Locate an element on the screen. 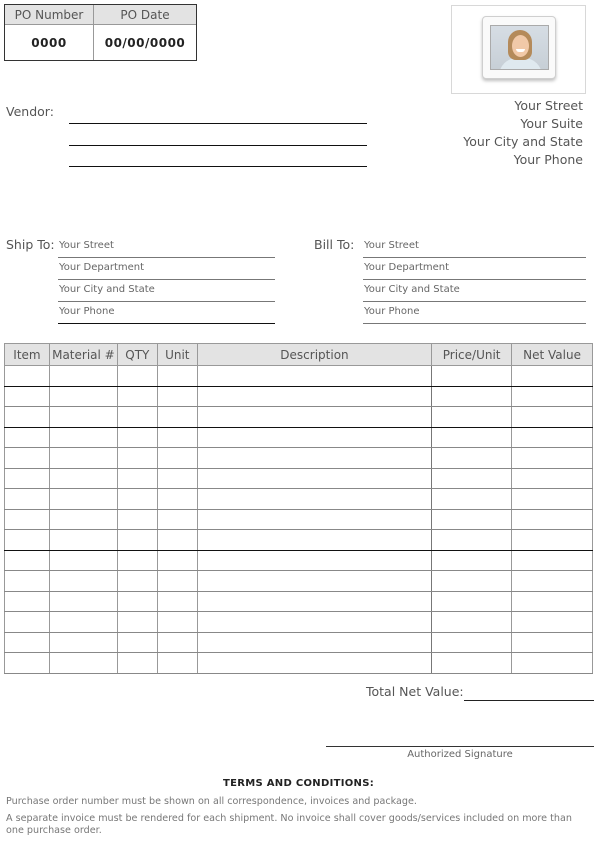 This screenshot has height=841, width=597. ship-to-phone: Your Phone is located at coordinates (166, 313).